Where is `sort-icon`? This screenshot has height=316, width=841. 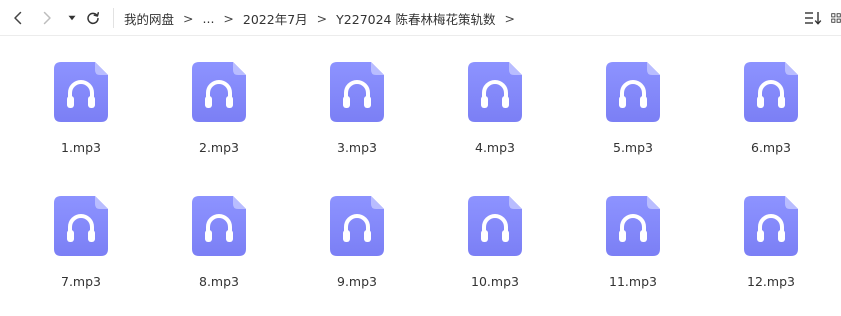
sort-icon is located at coordinates (813, 18).